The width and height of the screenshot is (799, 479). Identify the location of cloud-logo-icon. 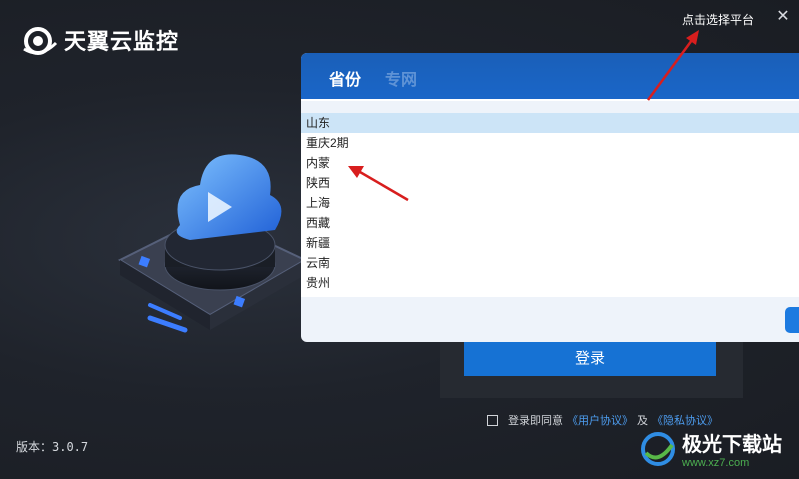
(40, 41).